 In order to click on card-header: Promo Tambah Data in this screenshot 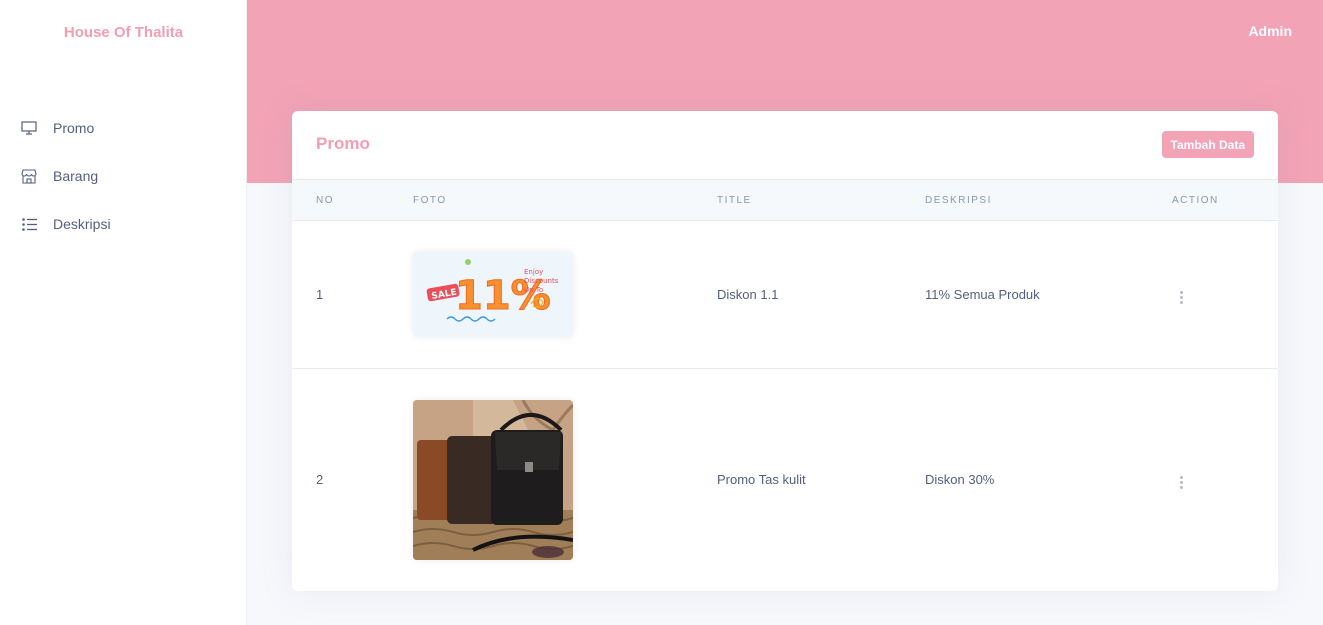, I will do `click(785, 145)`.